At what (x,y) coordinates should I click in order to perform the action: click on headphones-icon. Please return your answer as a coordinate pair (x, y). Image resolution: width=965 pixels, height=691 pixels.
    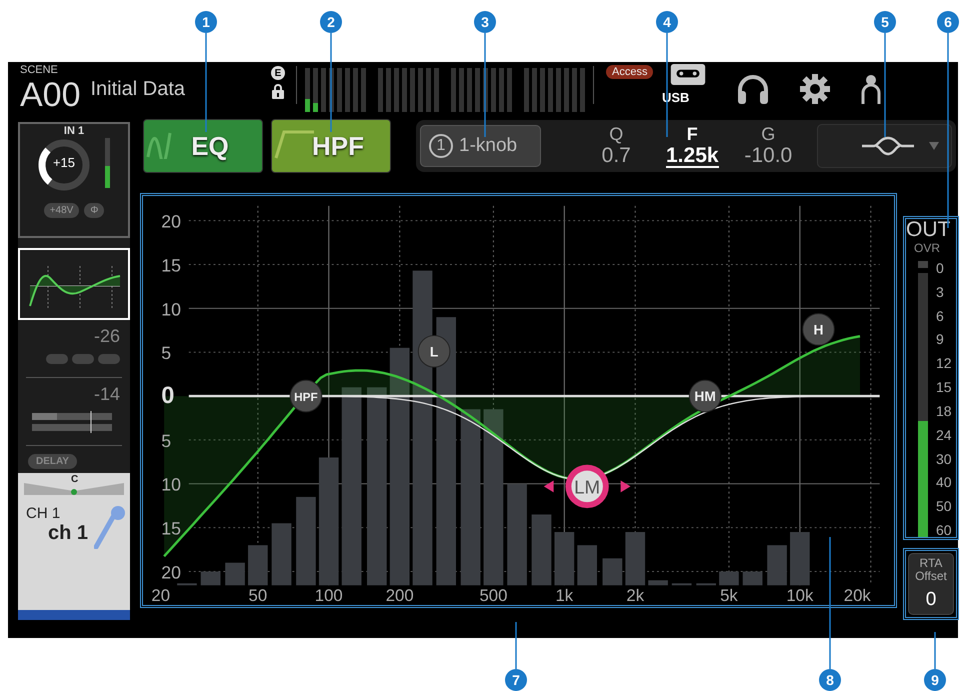
    Looking at the image, I should click on (753, 89).